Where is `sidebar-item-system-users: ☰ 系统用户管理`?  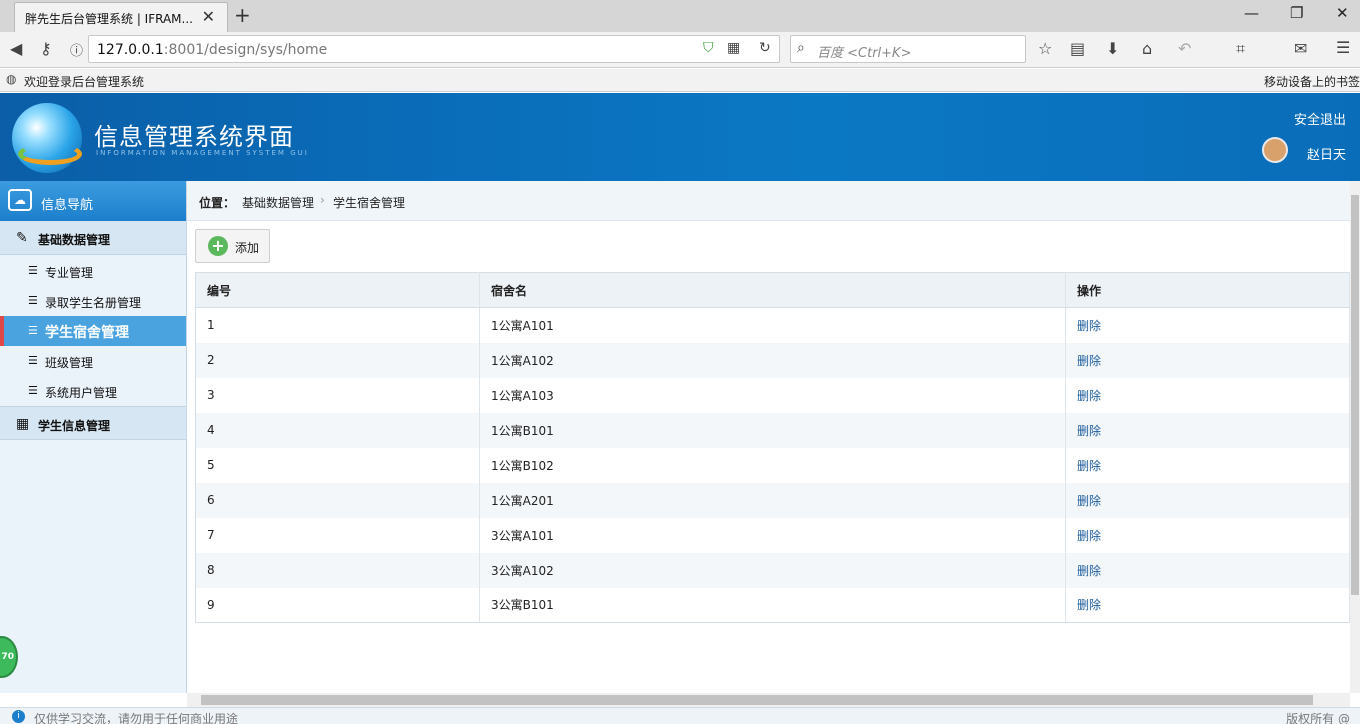
sidebar-item-system-users: ☰ 系统用户管理 is located at coordinates (93, 391).